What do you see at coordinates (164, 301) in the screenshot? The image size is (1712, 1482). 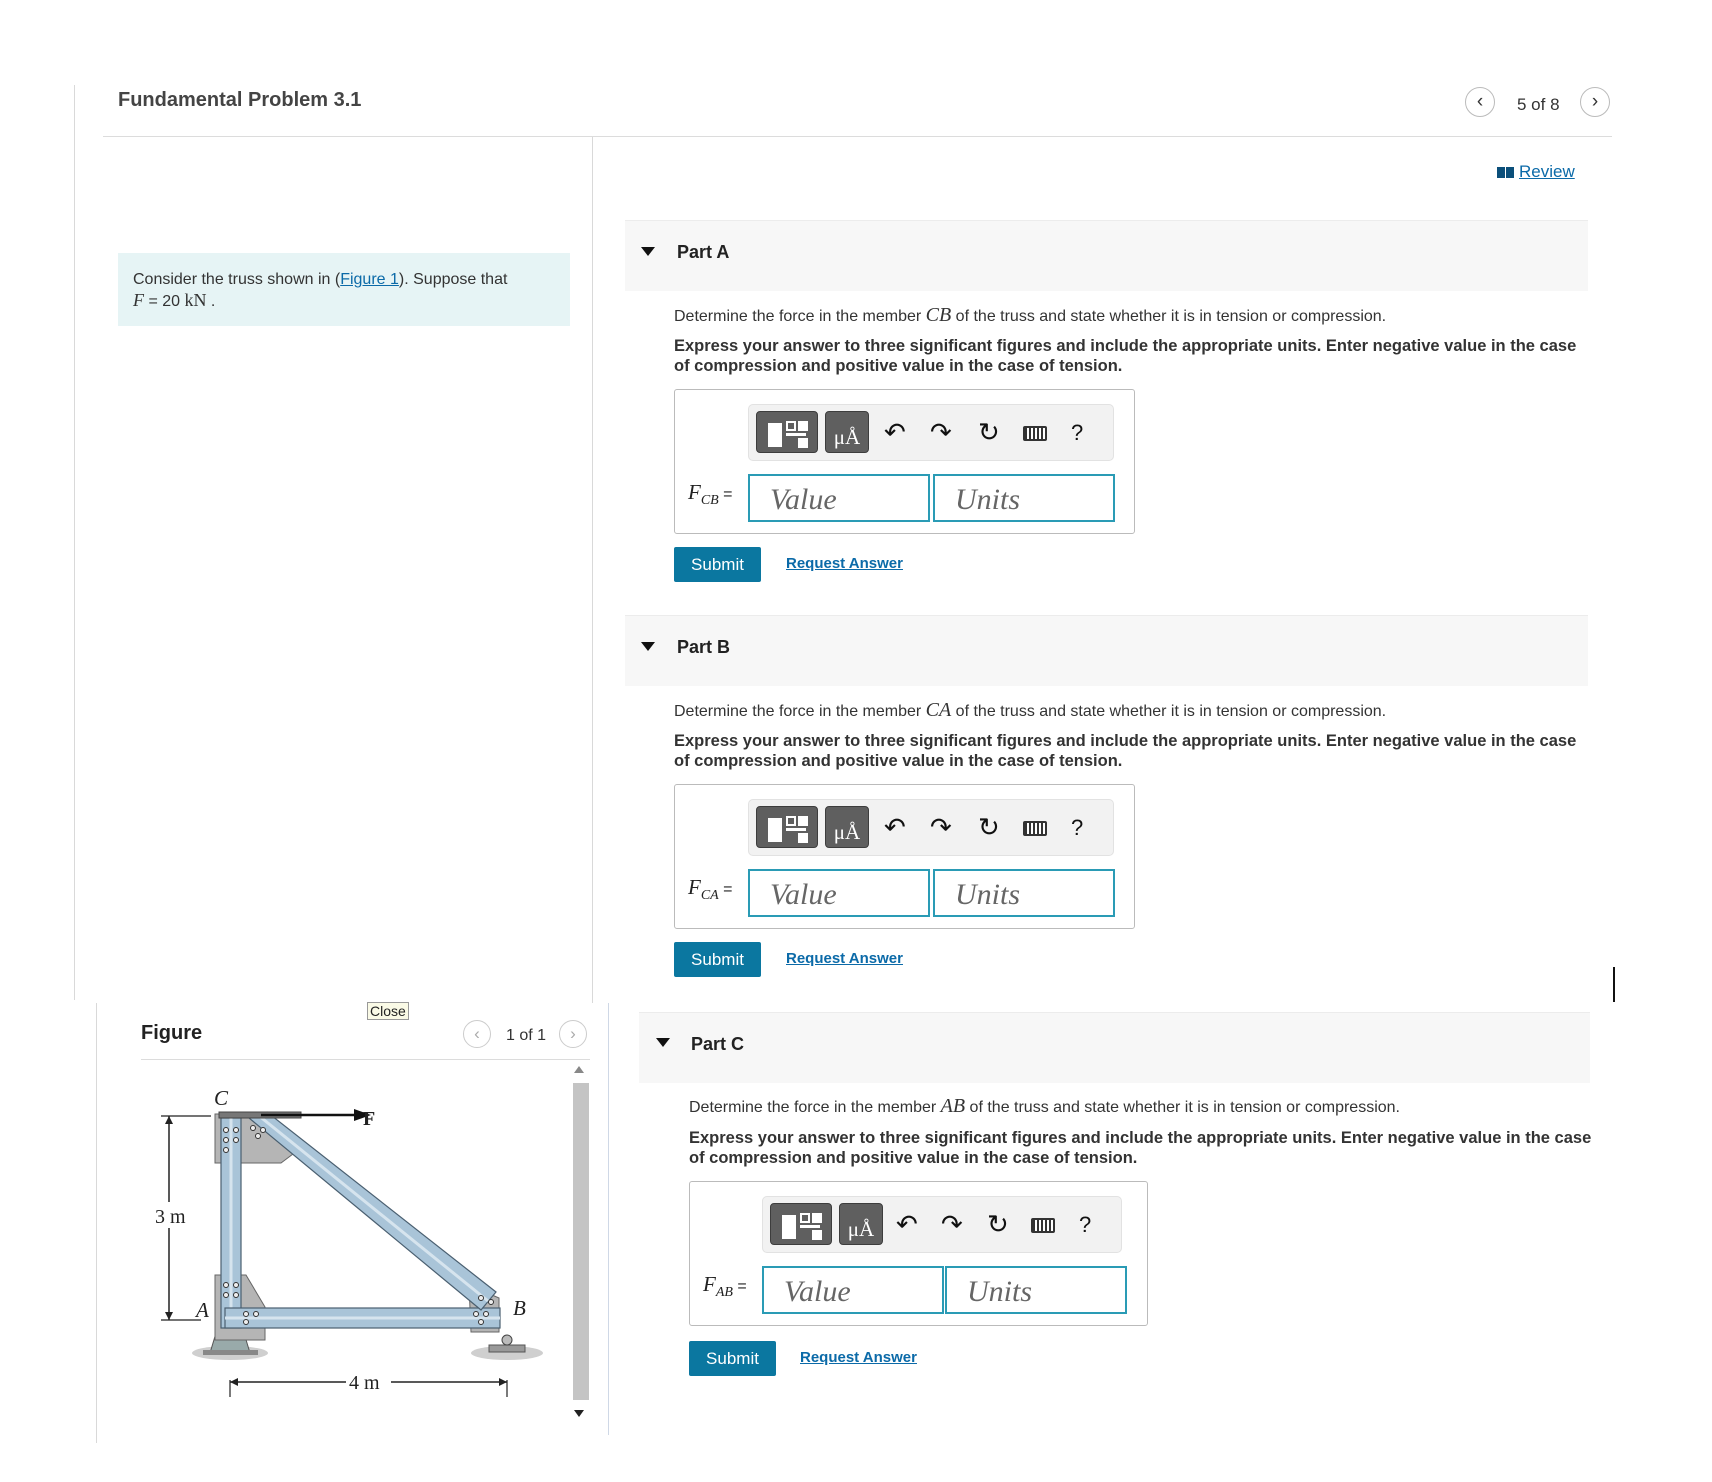 I see `given-value: = 20` at bounding box center [164, 301].